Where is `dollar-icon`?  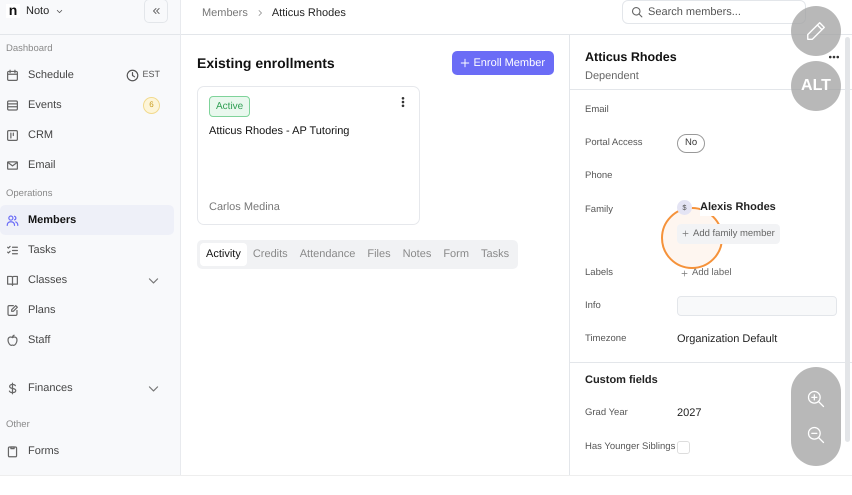
dollar-icon is located at coordinates (12, 388).